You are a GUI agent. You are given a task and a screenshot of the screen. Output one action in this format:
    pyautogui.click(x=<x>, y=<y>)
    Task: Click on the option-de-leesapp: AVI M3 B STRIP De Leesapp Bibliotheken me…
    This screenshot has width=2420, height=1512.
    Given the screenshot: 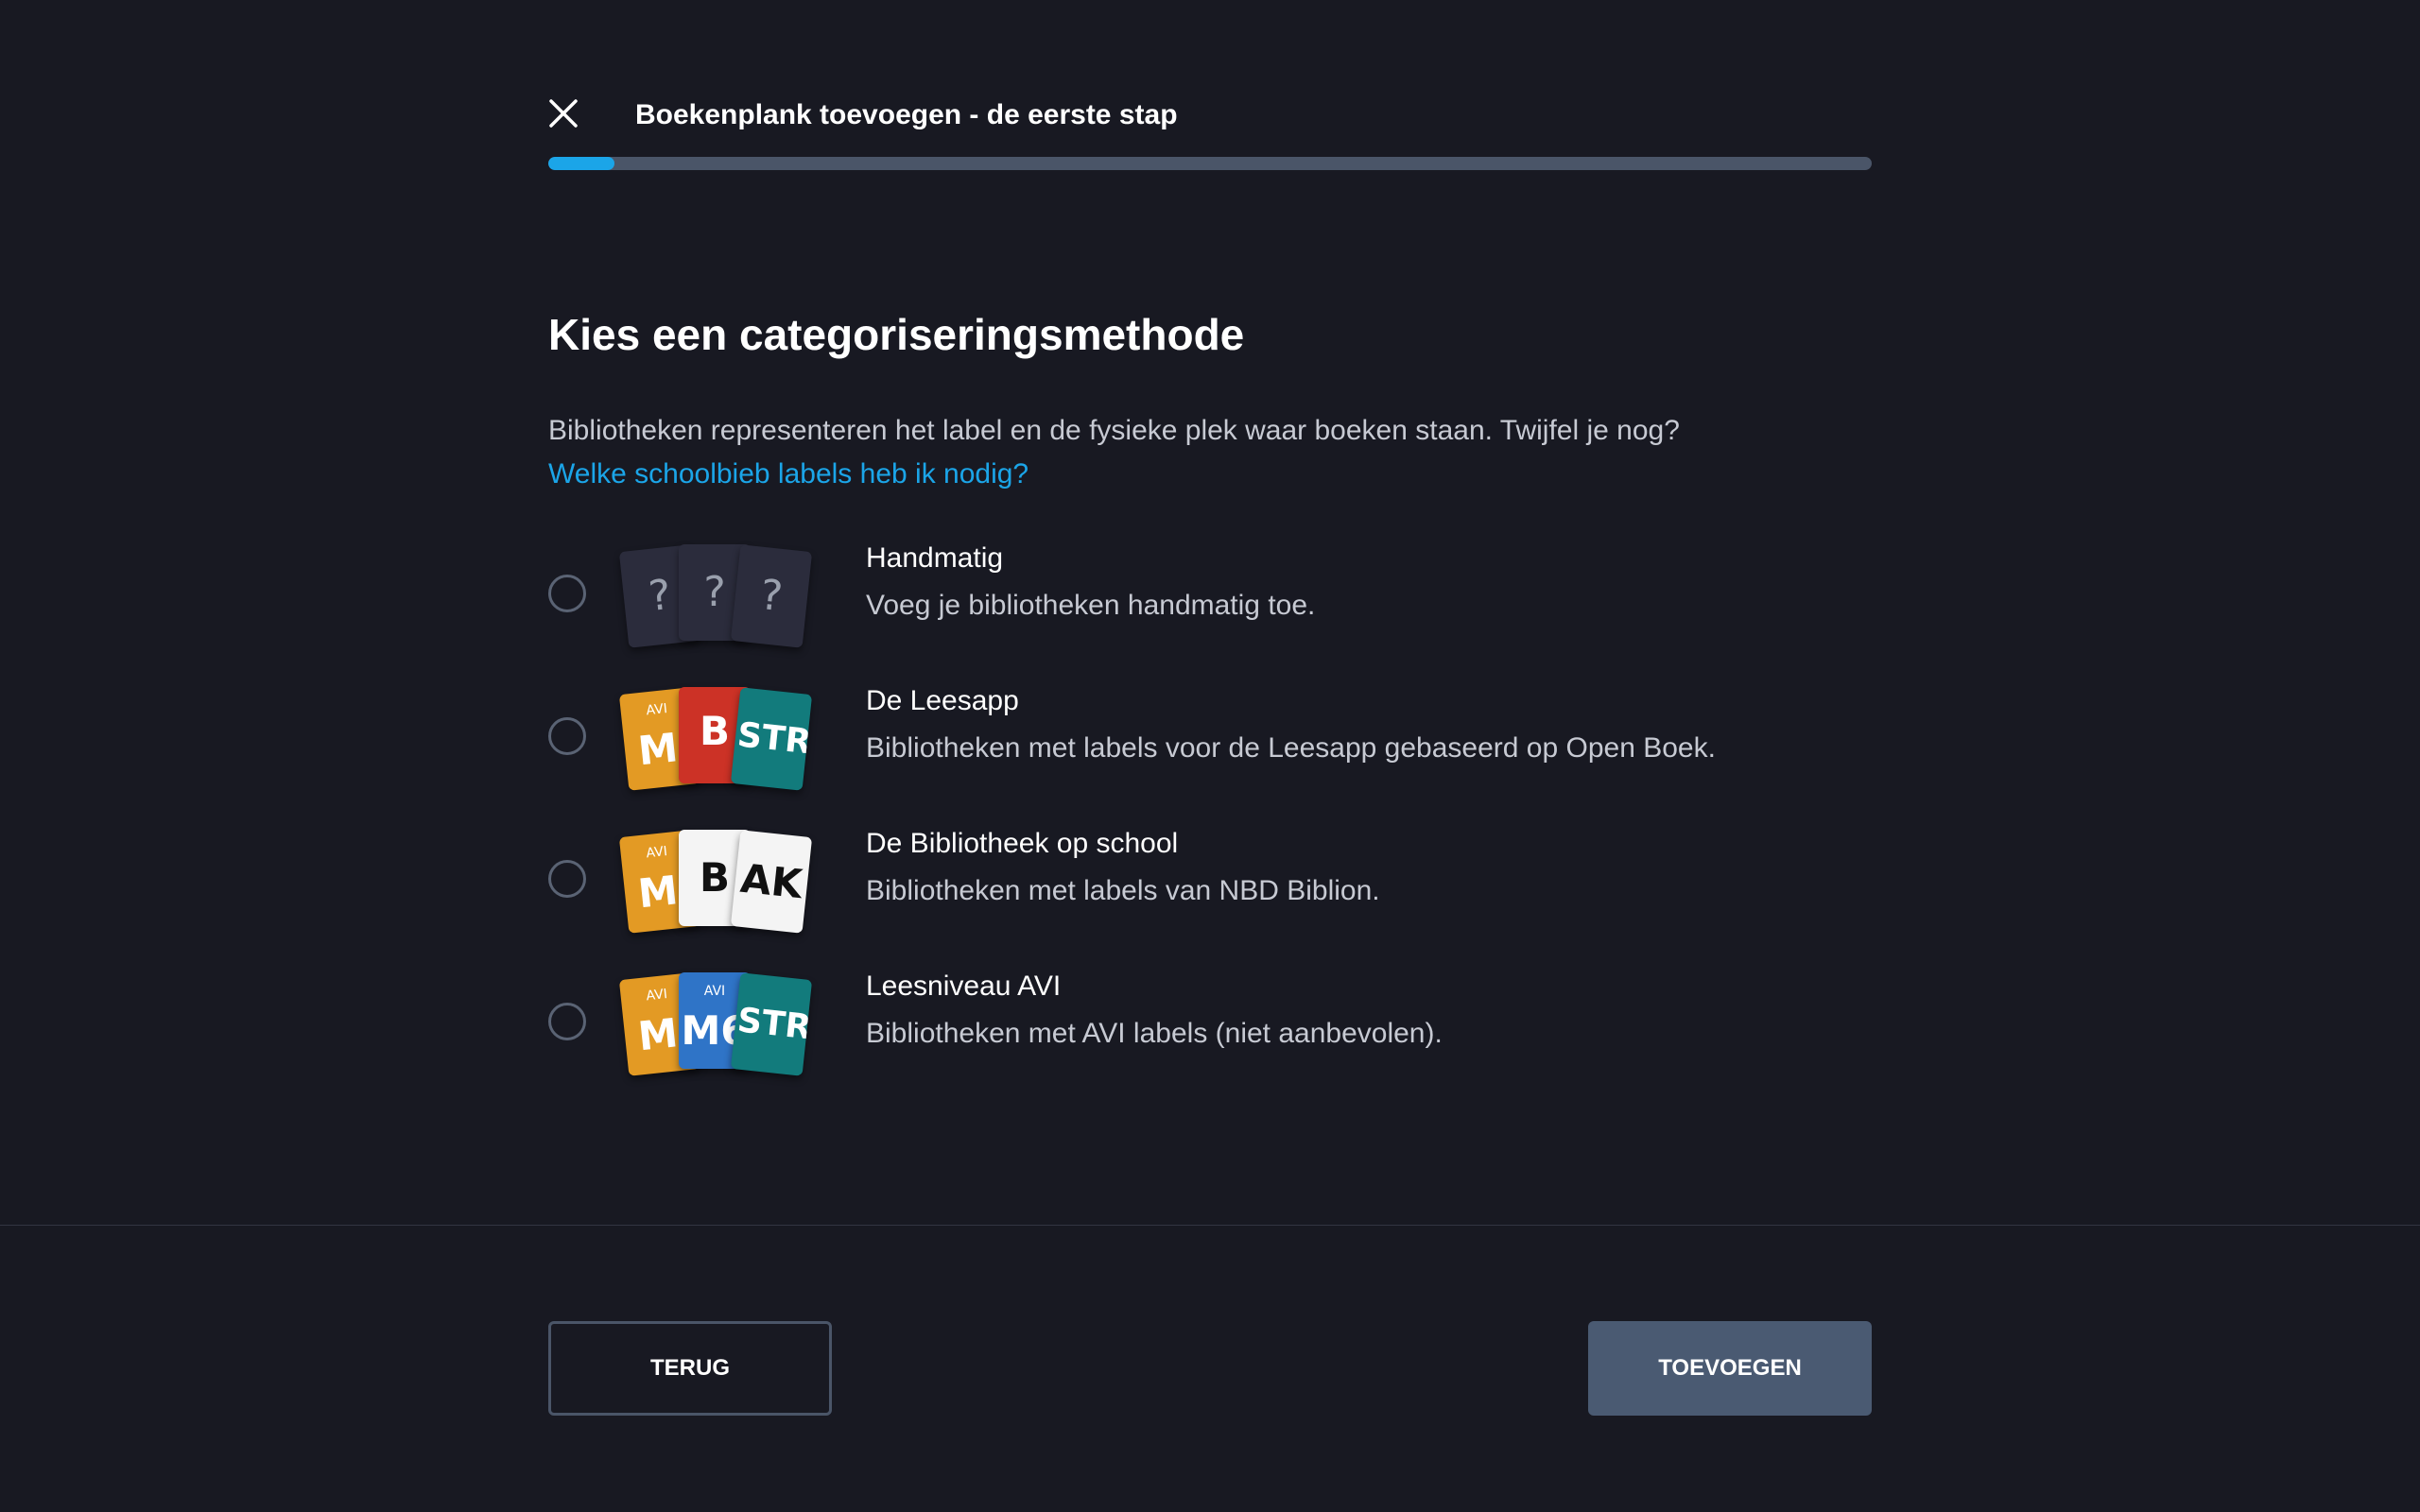 What is the action you would take?
    pyautogui.click(x=1257, y=749)
    